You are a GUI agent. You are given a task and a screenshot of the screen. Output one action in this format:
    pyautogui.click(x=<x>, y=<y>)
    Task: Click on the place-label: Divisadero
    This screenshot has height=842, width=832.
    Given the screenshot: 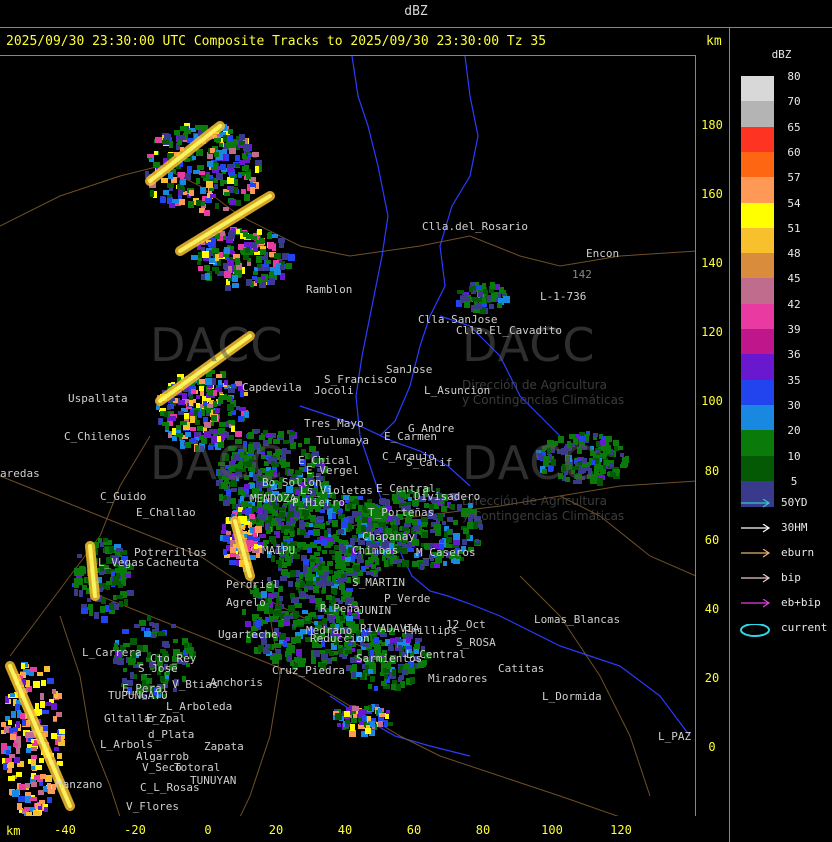 What is the action you would take?
    pyautogui.click(x=447, y=496)
    